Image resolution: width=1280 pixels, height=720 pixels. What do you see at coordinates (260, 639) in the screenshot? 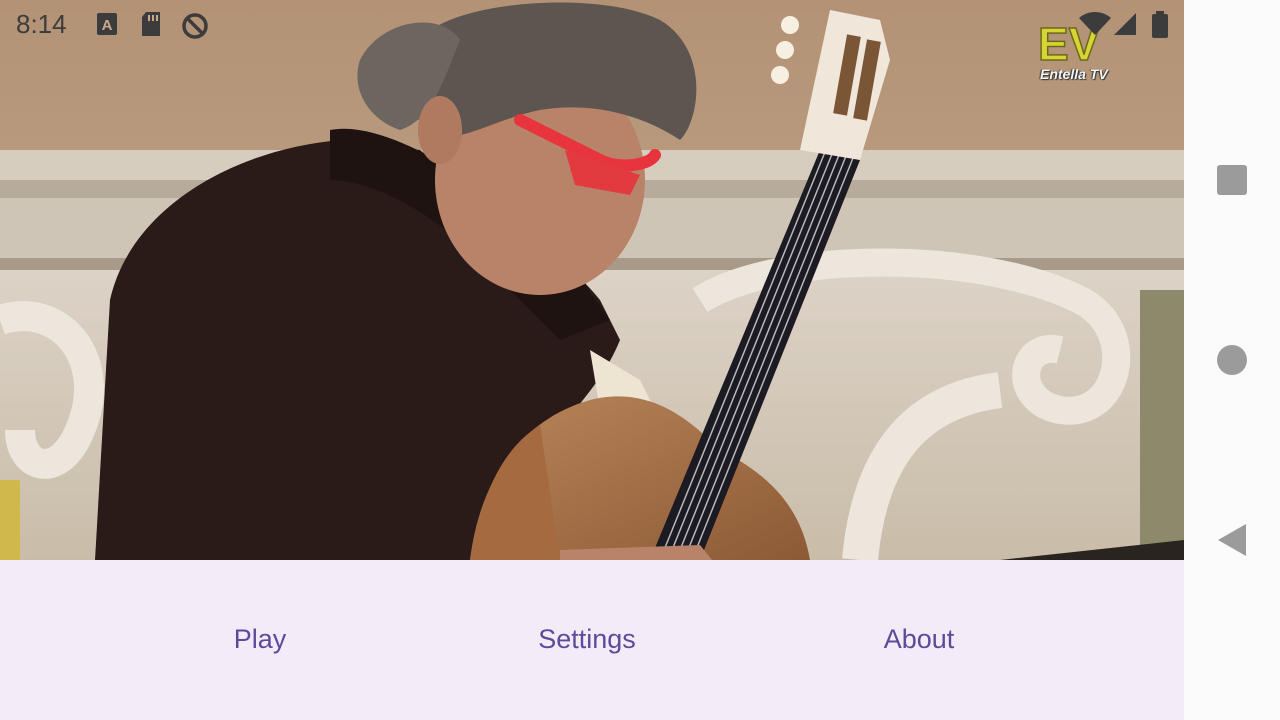
I see `play-button: Play` at bounding box center [260, 639].